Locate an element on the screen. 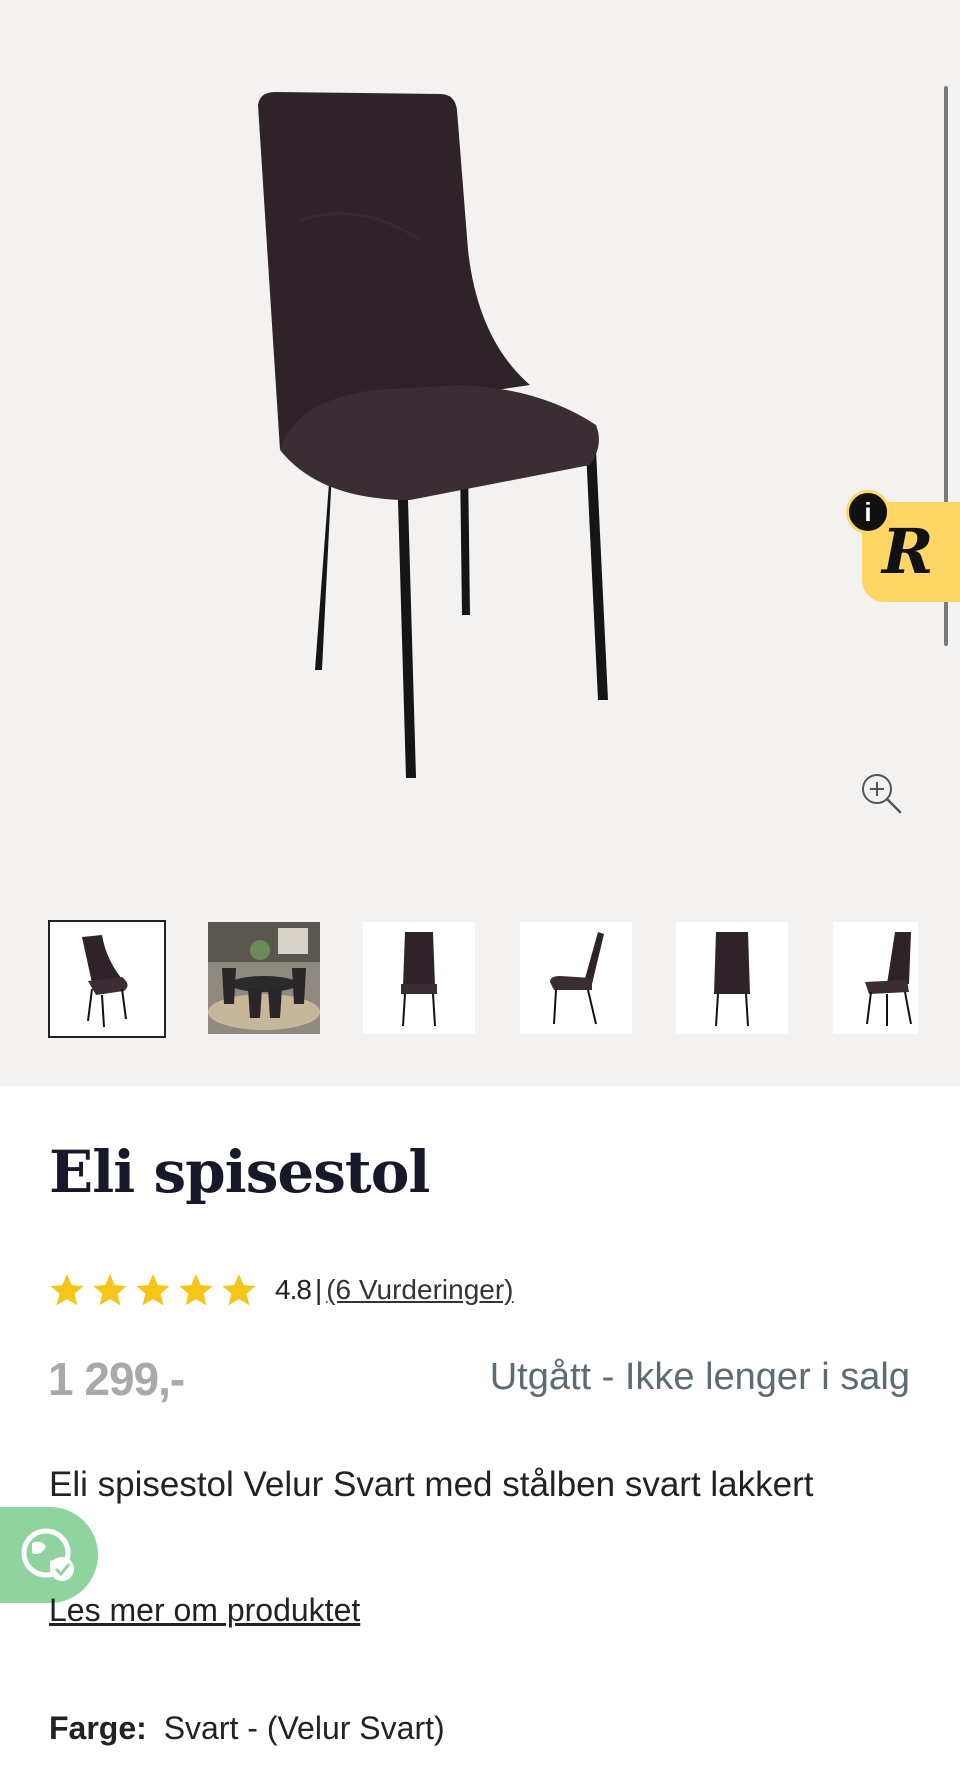 This screenshot has height=1769, width=960. product-rating: 4.8 | (6 Vurderinger) is located at coordinates (280, 1290).